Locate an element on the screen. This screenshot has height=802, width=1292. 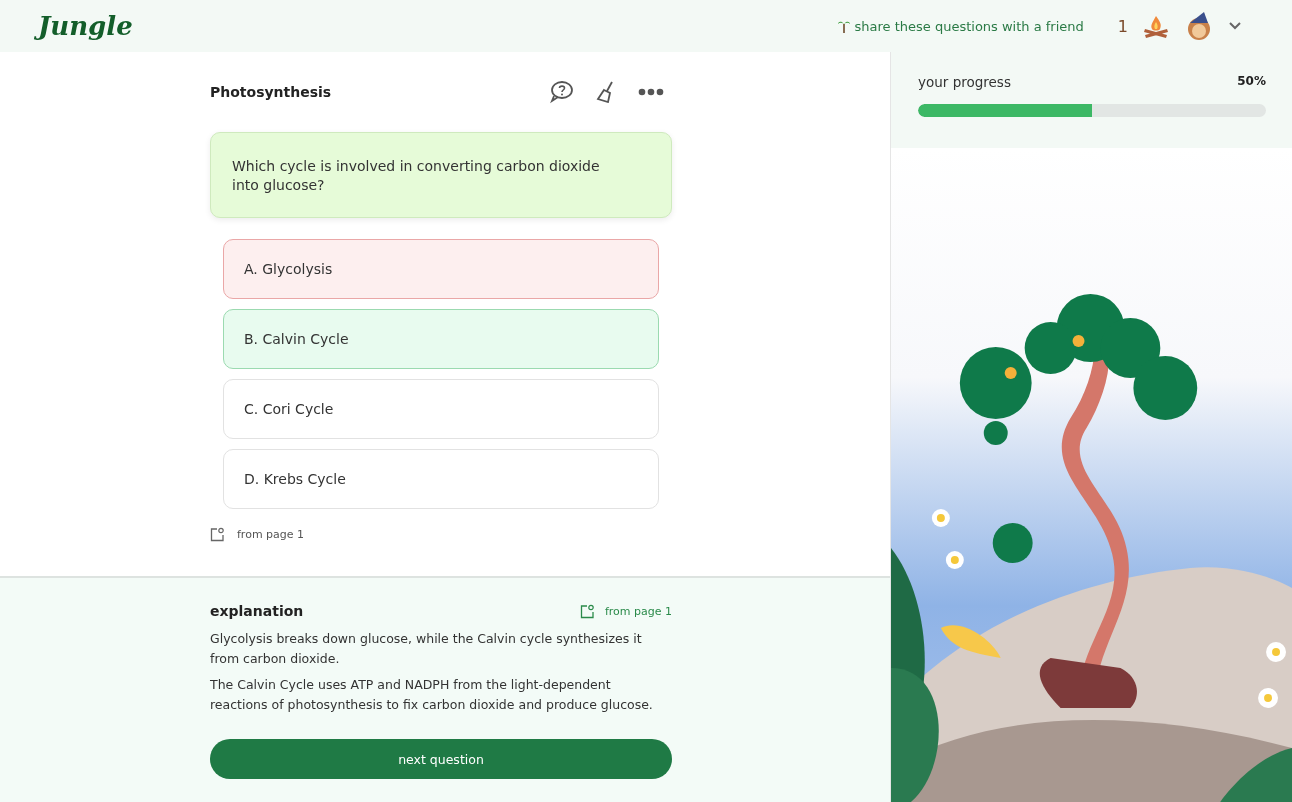
broom-icon is located at coordinates (606, 92).